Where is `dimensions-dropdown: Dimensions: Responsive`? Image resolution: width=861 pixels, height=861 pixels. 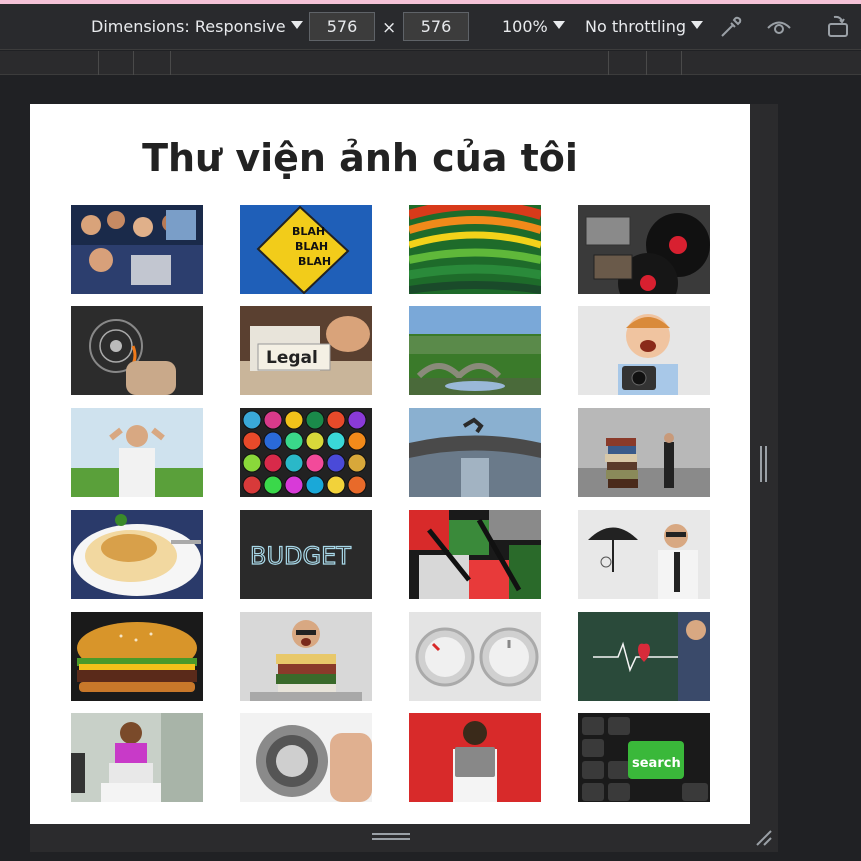 dimensions-dropdown: Dimensions: Responsive is located at coordinates (197, 26).